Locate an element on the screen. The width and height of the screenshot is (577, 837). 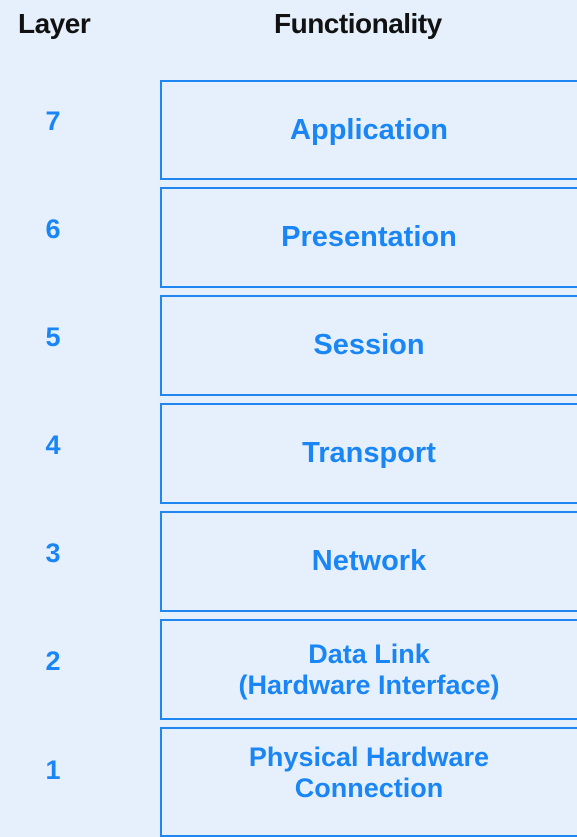
layer-label-session: Session is located at coordinates (368, 345).